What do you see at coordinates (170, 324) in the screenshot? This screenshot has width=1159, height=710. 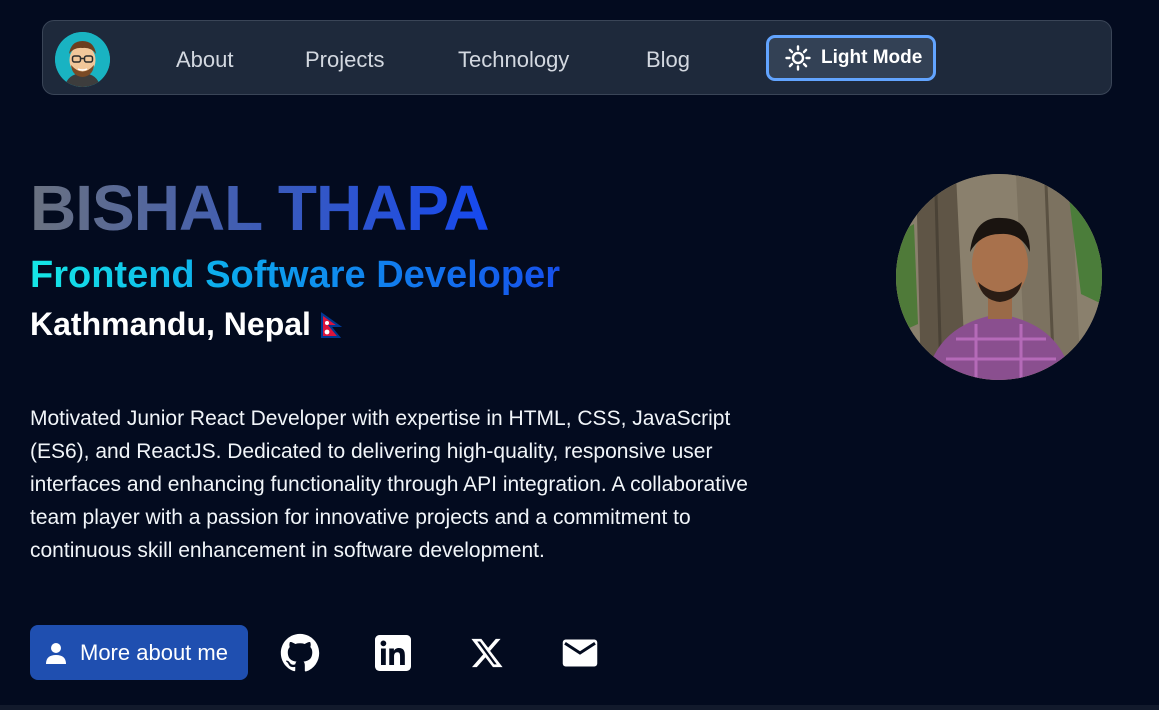 I see `location-text: Kathmandu, Nepal` at bounding box center [170, 324].